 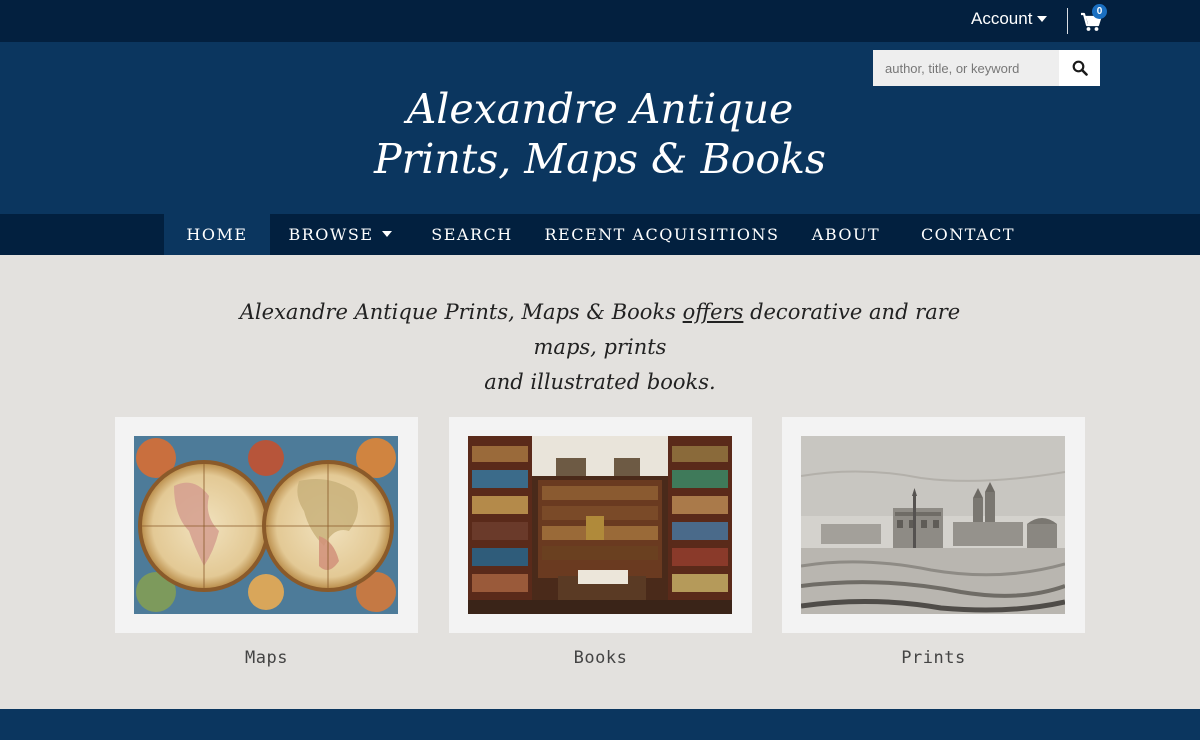 I want to click on category-label-books: Books, so click(x=600, y=658).